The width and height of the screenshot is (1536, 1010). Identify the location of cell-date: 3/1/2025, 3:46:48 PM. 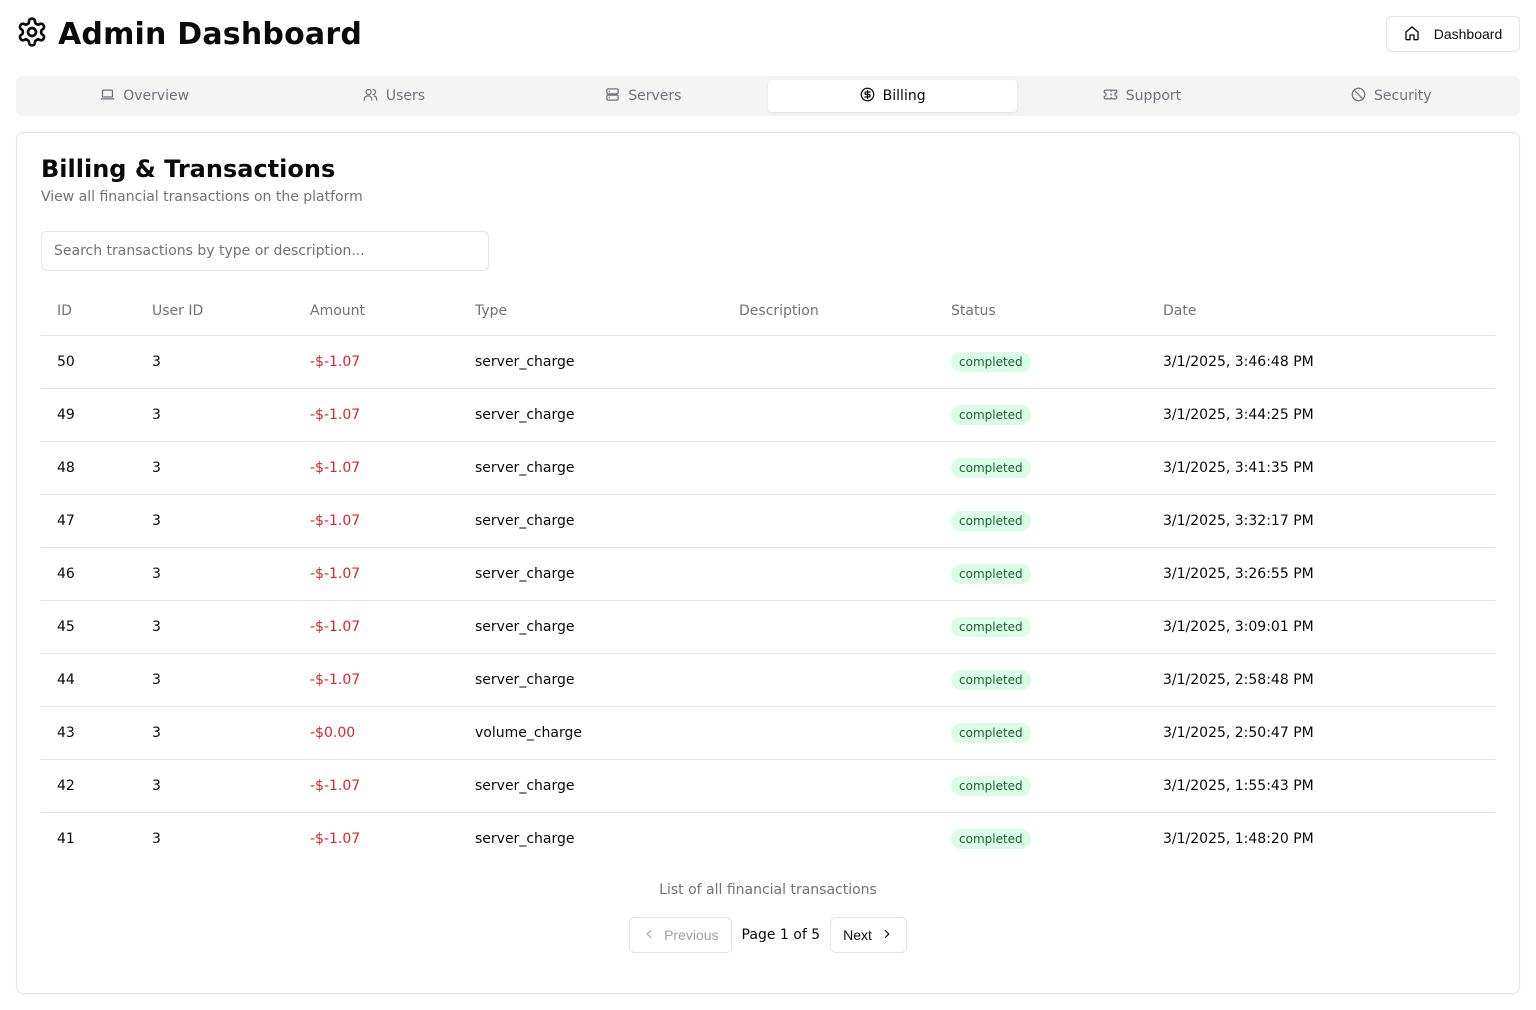
(1321, 362).